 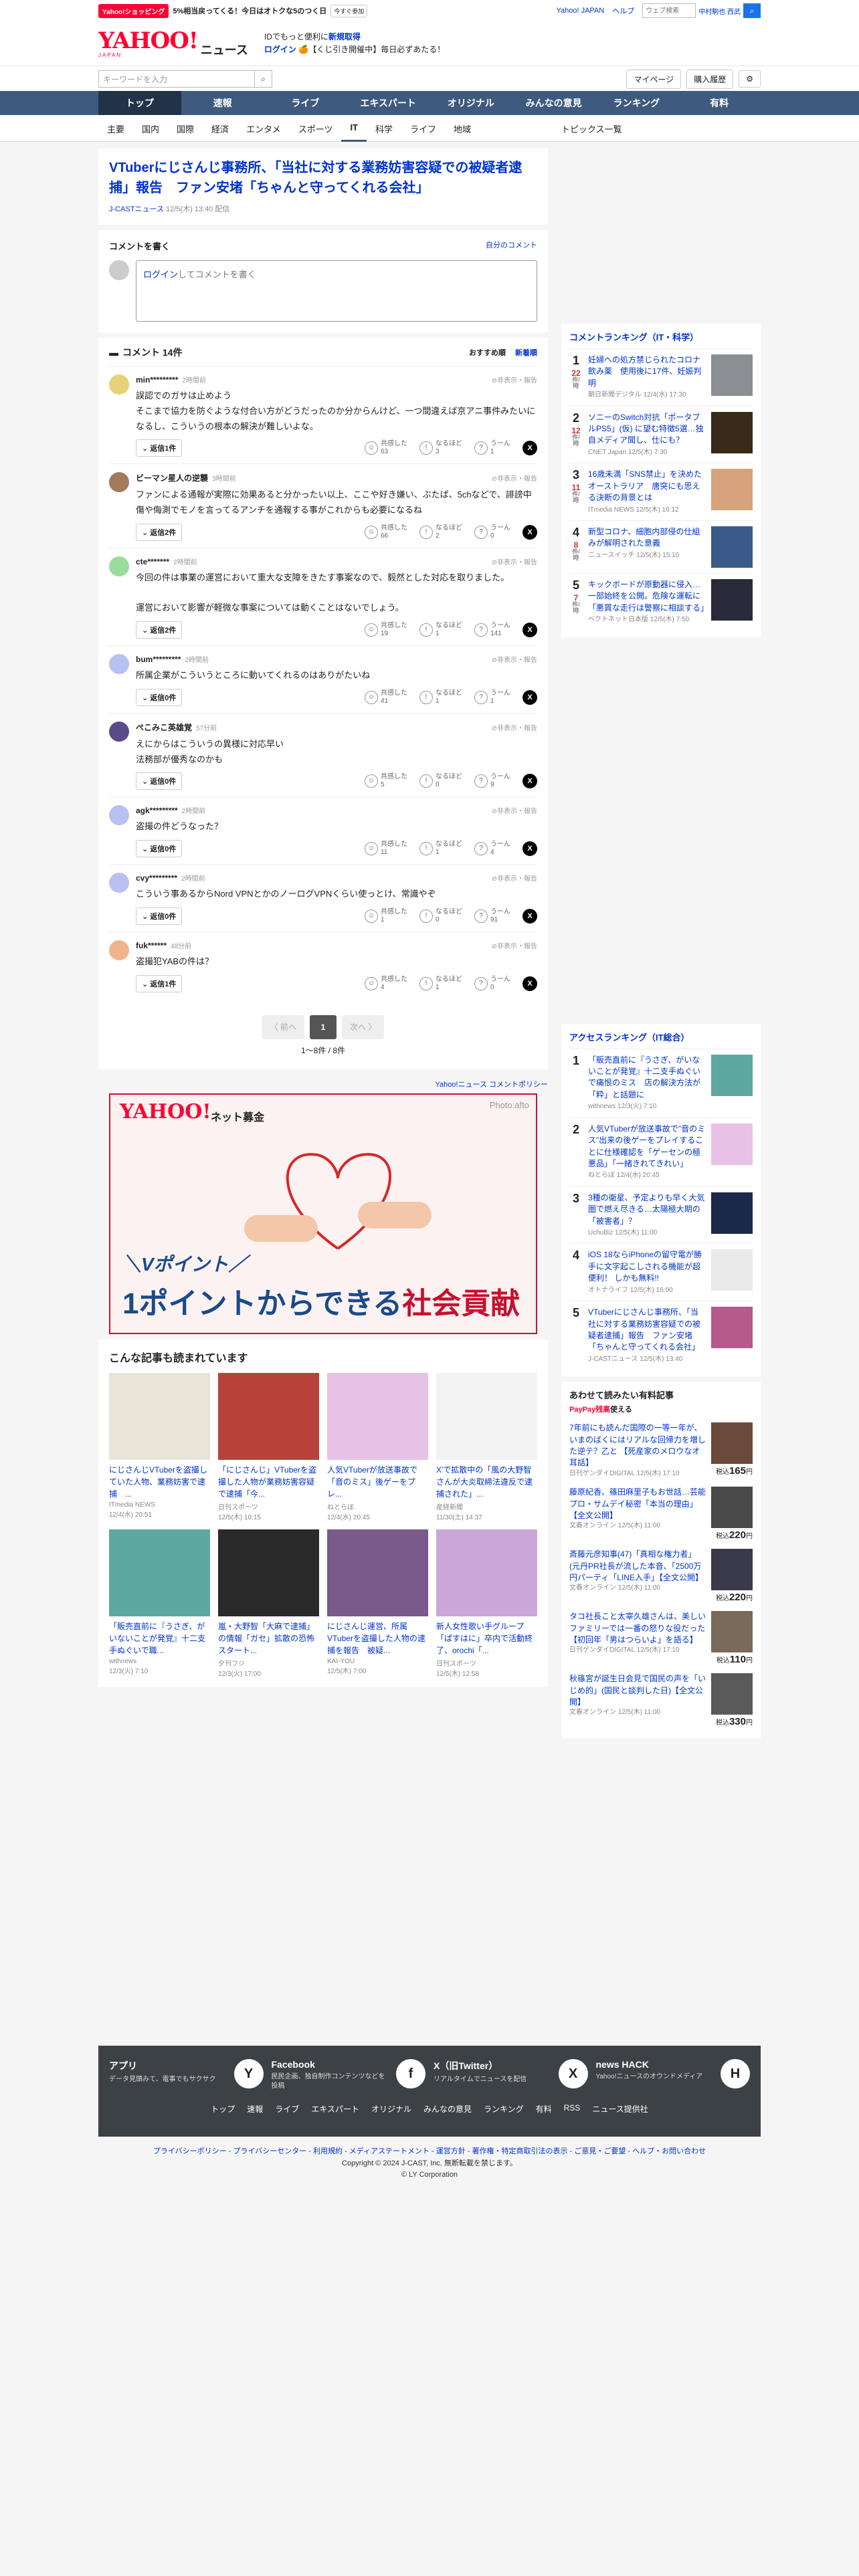 I want to click on hmm-button: ? うーん 0, so click(x=492, y=532).